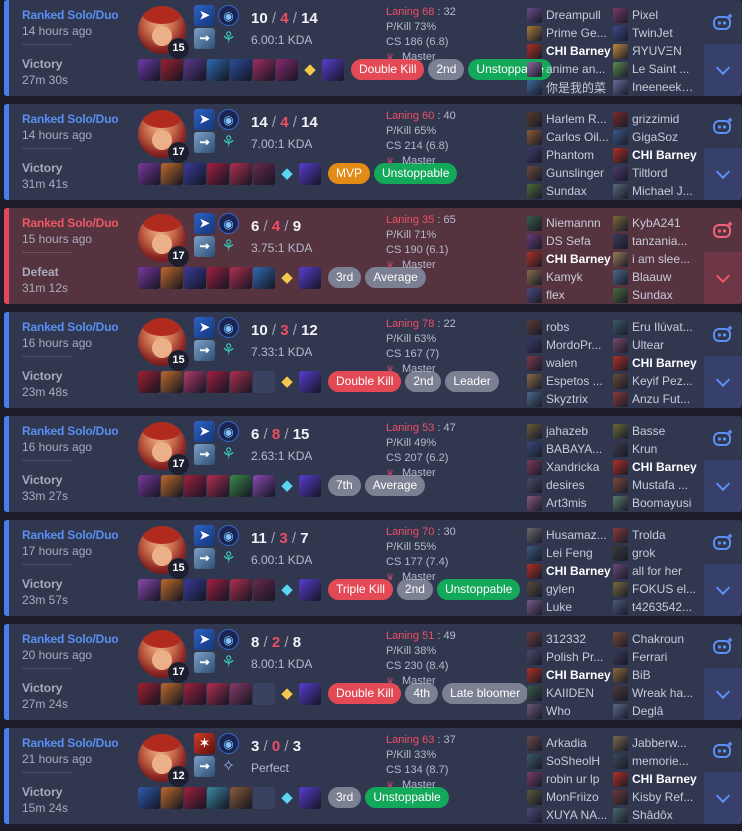 The image size is (742, 831). I want to click on player-entry: Phantom, so click(570, 155).